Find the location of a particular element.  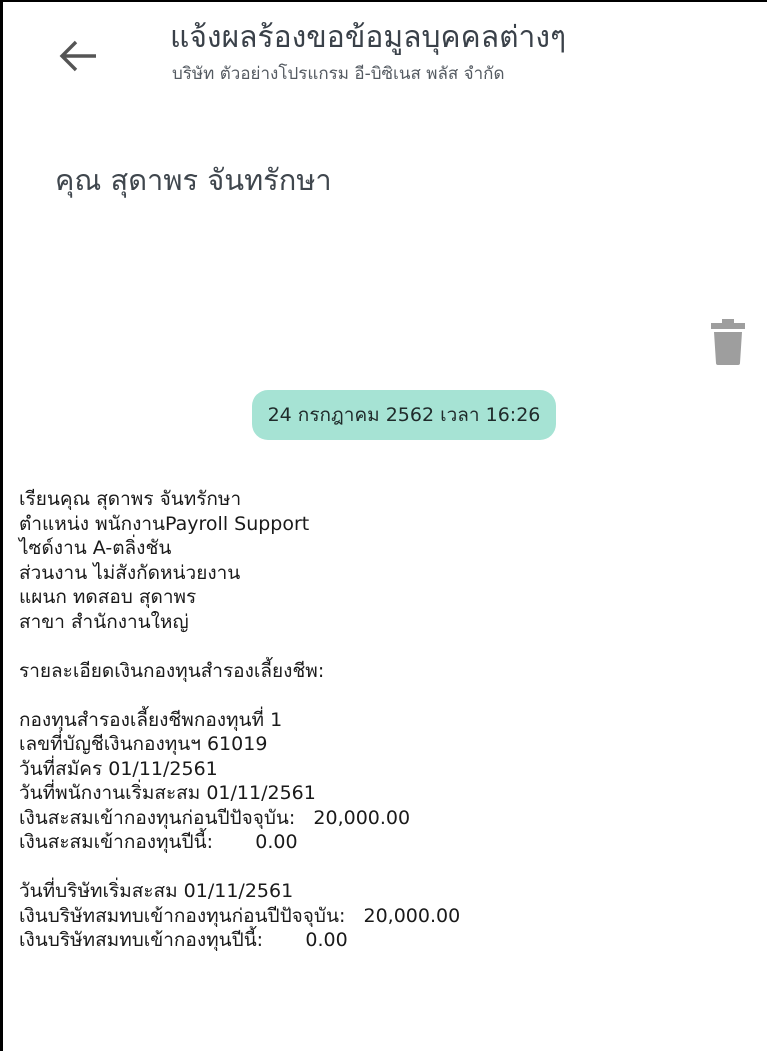

back-button is located at coordinates (78, 58).